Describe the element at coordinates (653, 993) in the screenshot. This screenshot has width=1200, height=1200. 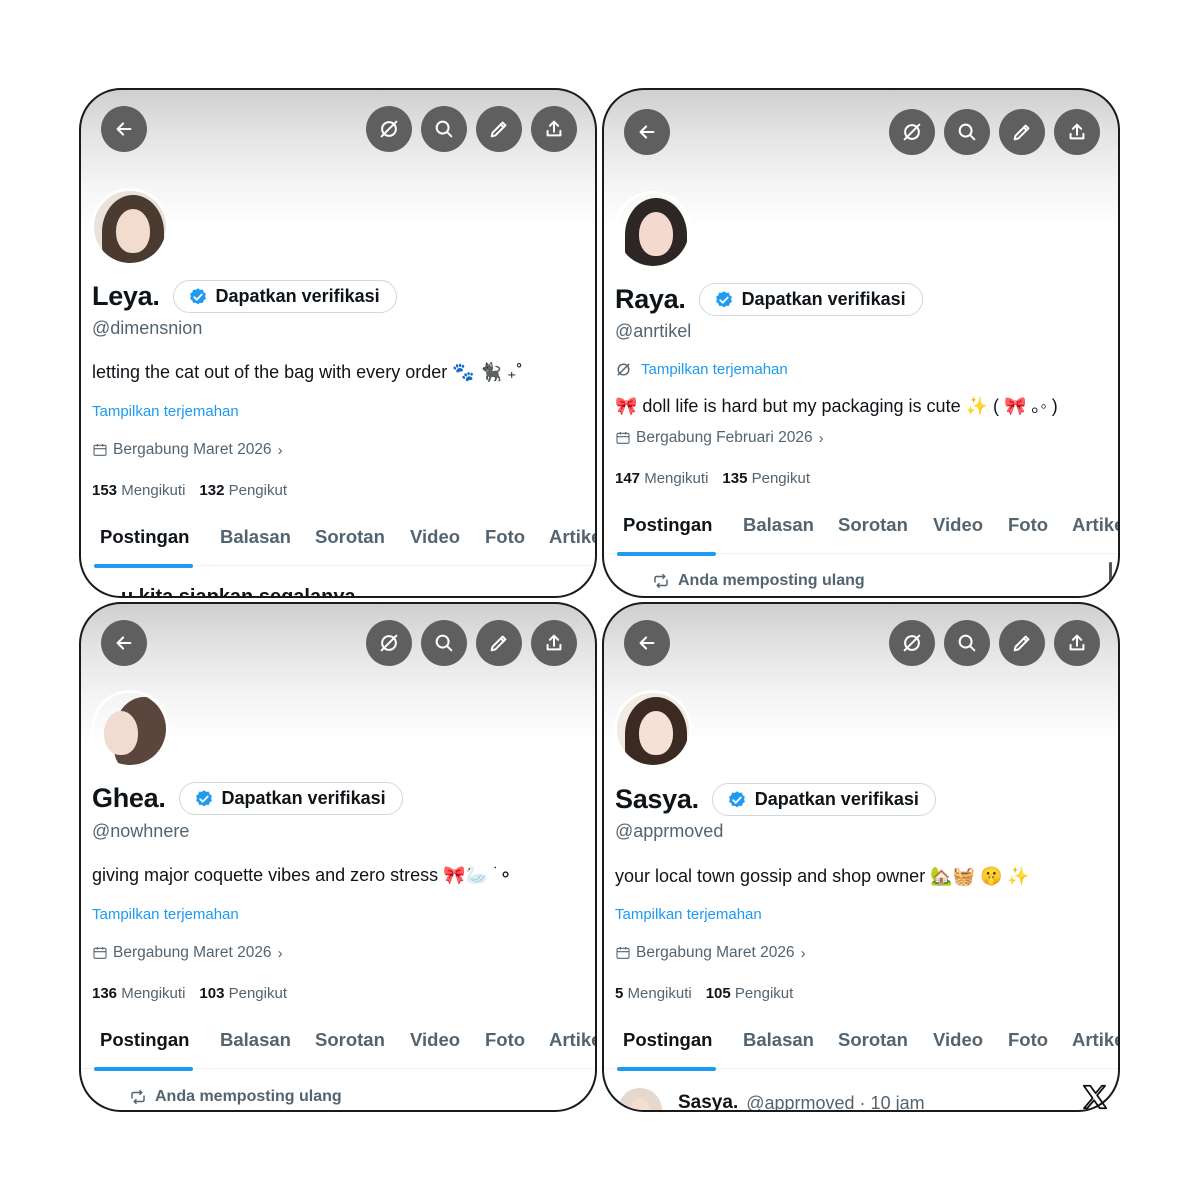
I see `following-link: 5 Mengikuti` at that location.